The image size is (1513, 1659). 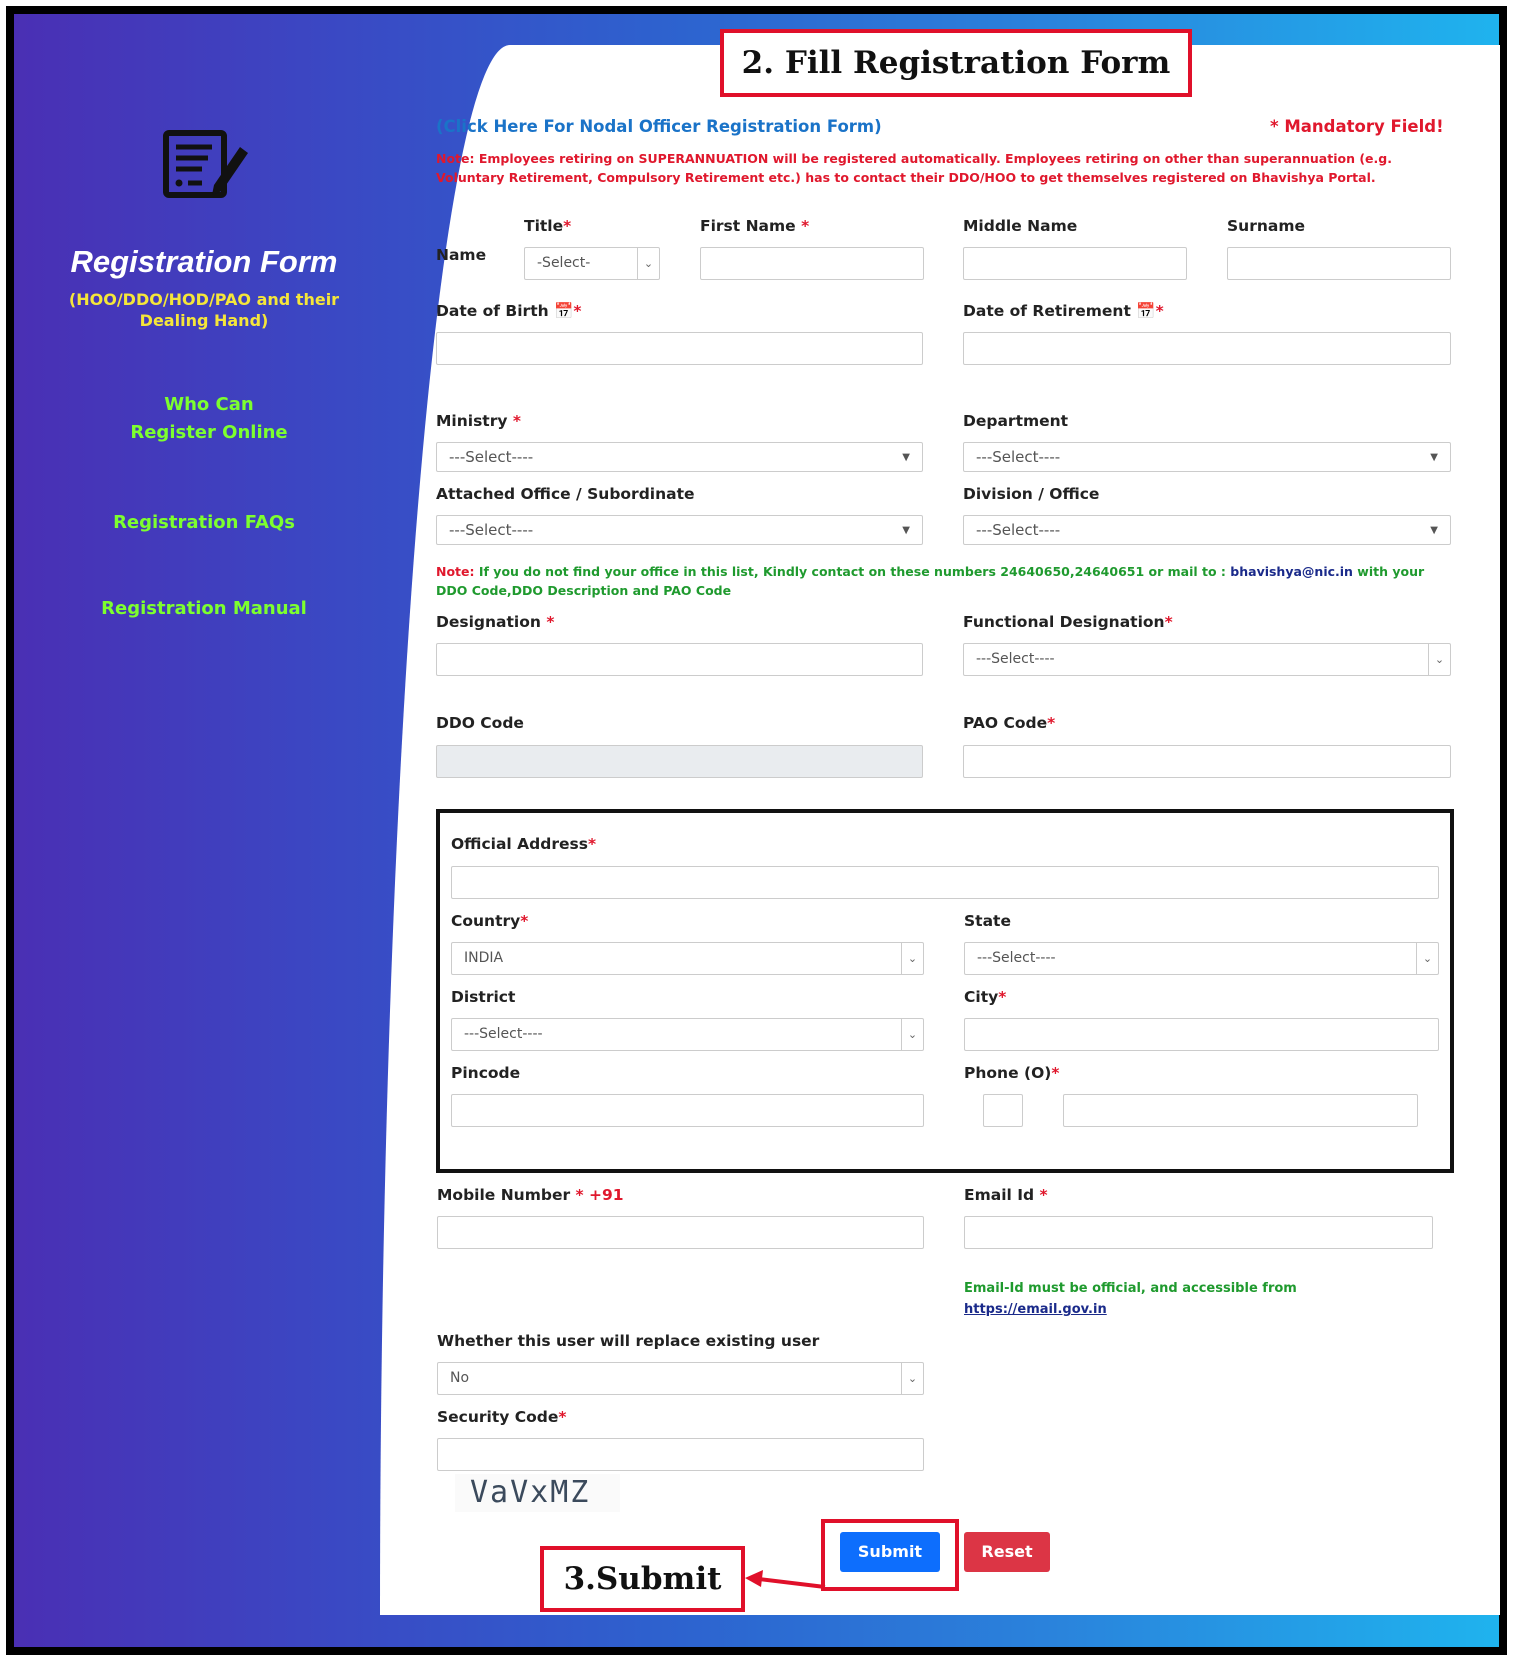 What do you see at coordinates (785, 1579) in the screenshot?
I see `annotation-arrow-icon` at bounding box center [785, 1579].